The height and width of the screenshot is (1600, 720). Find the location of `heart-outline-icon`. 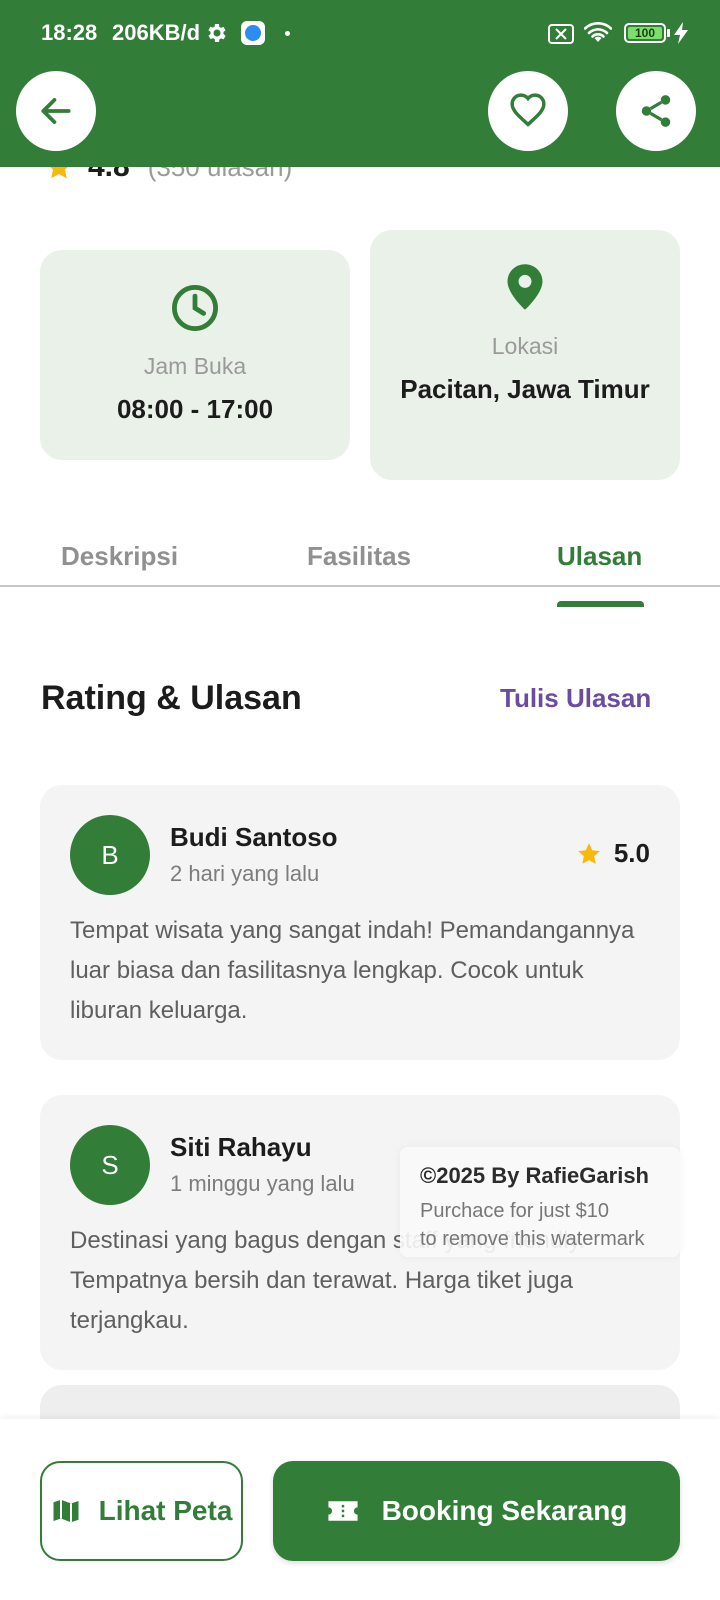

heart-outline-icon is located at coordinates (528, 110).